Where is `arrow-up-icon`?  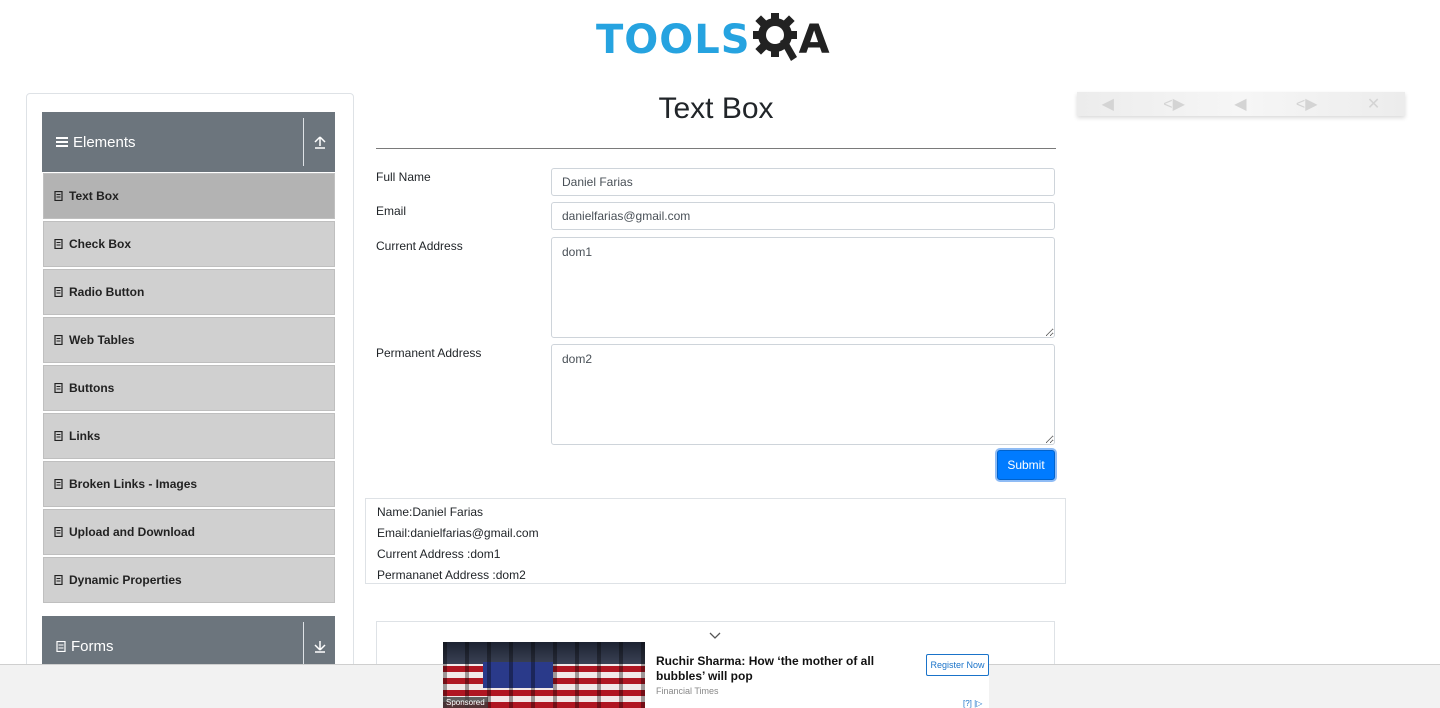 arrow-up-icon is located at coordinates (319, 142).